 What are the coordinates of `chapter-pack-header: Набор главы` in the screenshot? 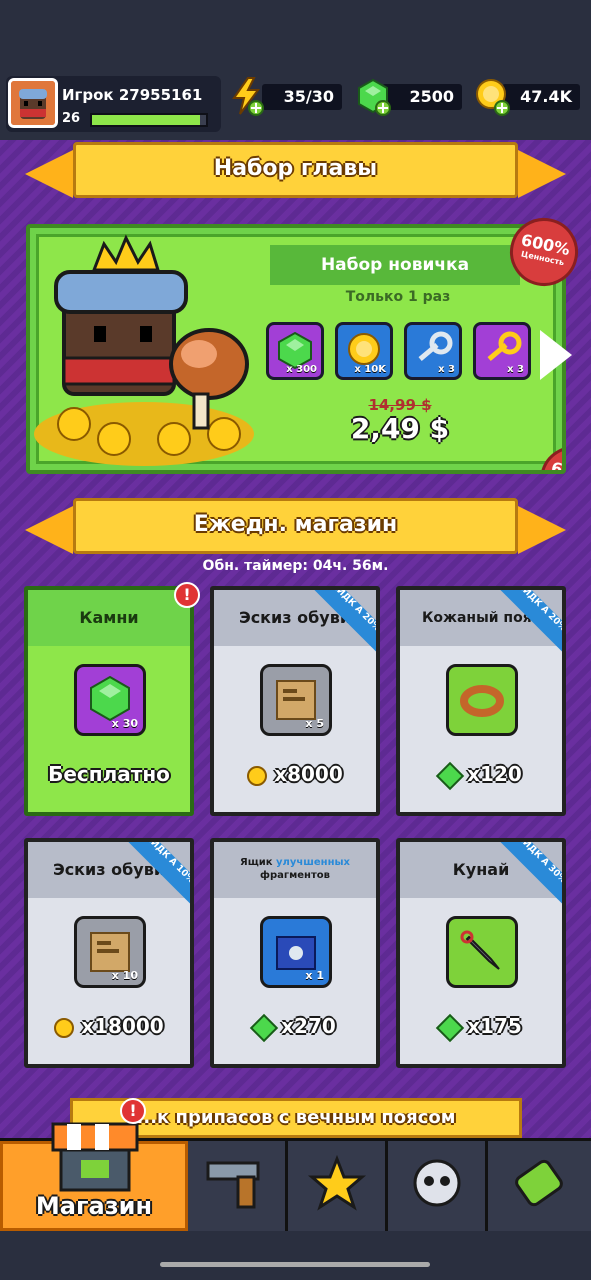 It's located at (295, 170).